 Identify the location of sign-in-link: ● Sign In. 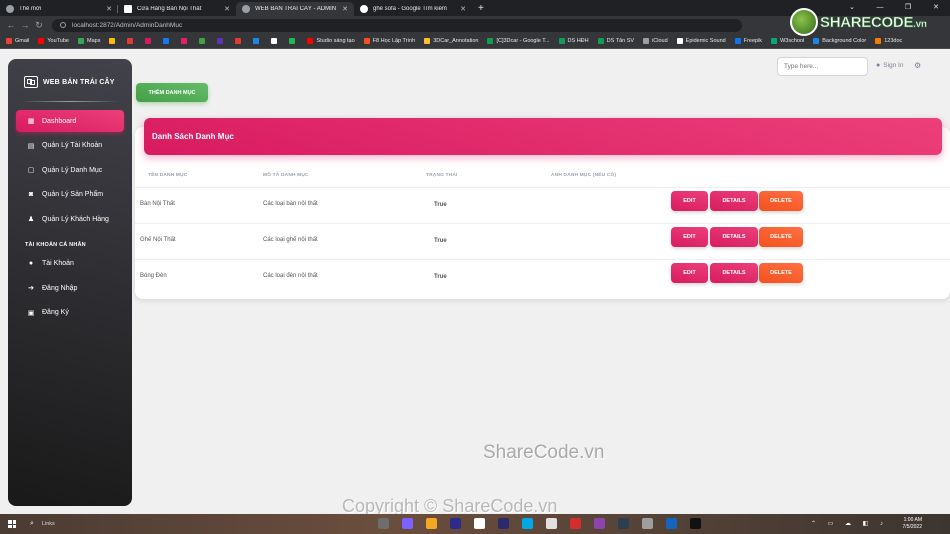
(889, 65).